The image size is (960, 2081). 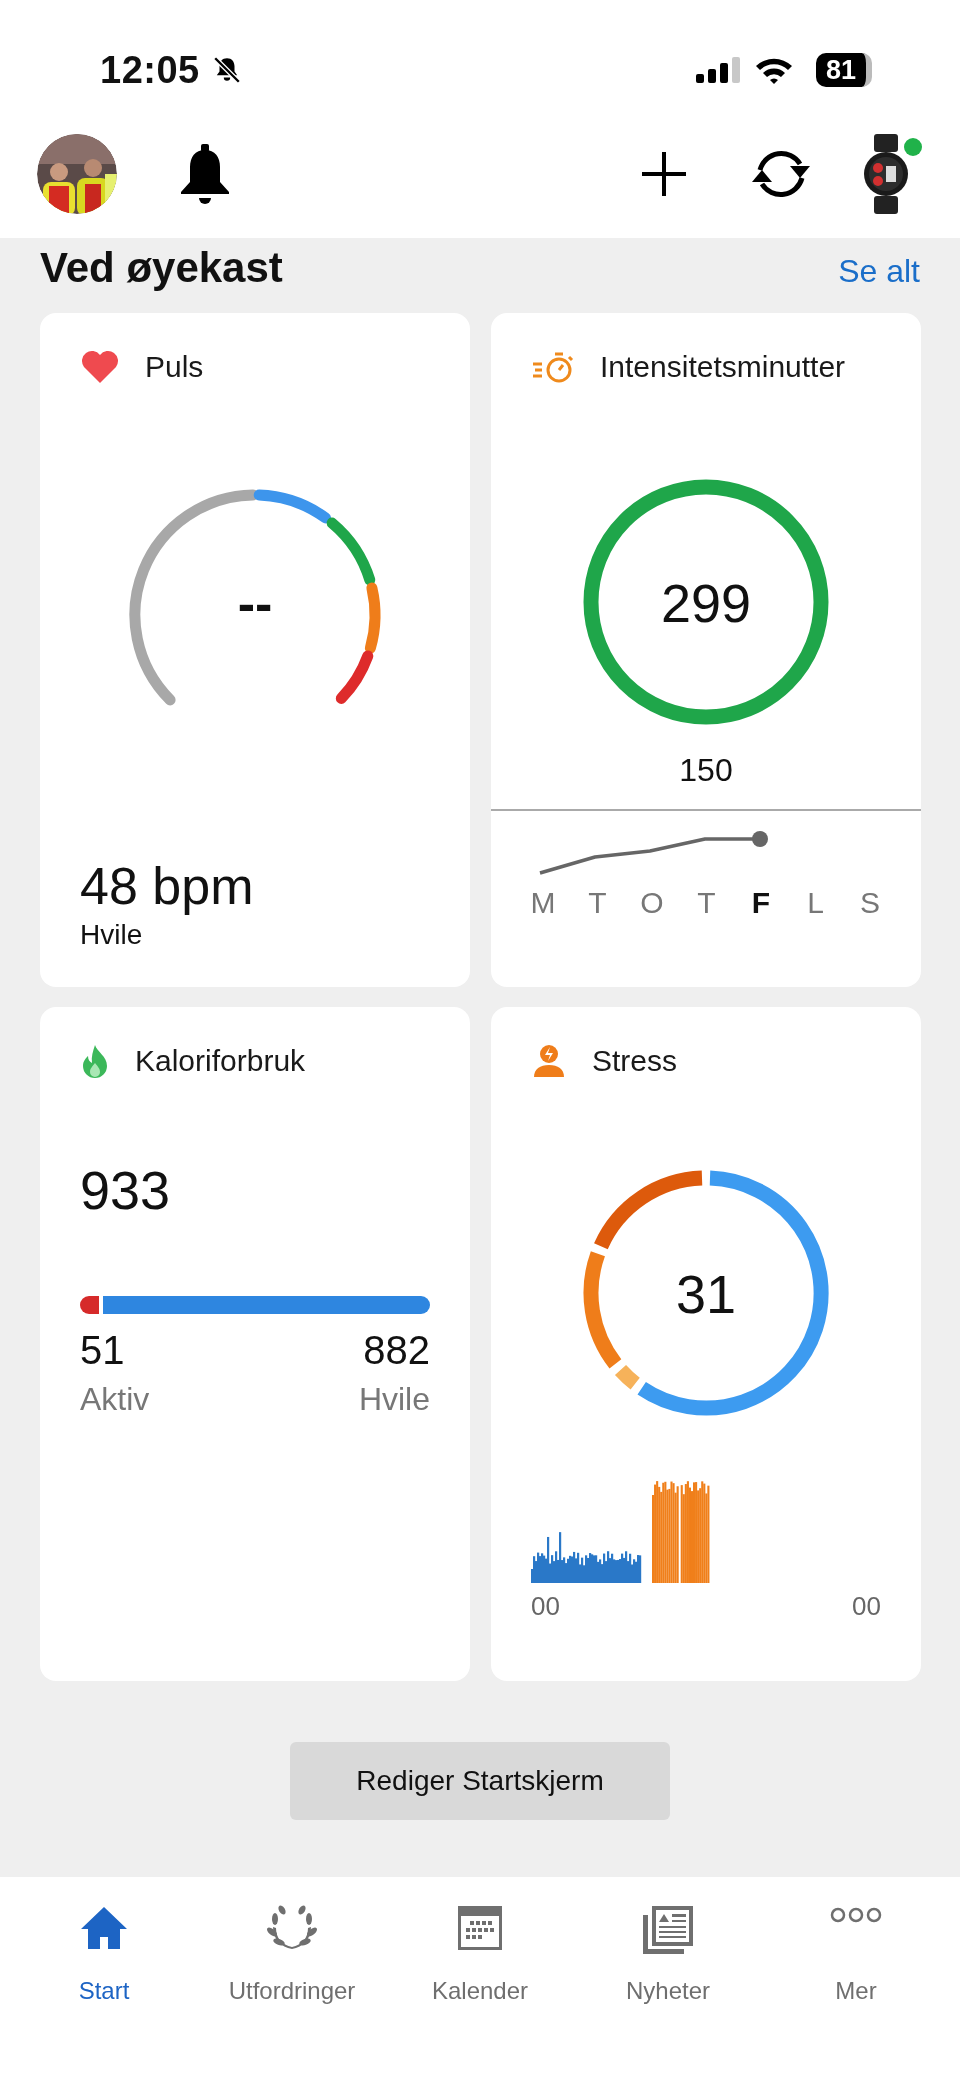 I want to click on intensity-minutes-value: 299, so click(x=706, y=603).